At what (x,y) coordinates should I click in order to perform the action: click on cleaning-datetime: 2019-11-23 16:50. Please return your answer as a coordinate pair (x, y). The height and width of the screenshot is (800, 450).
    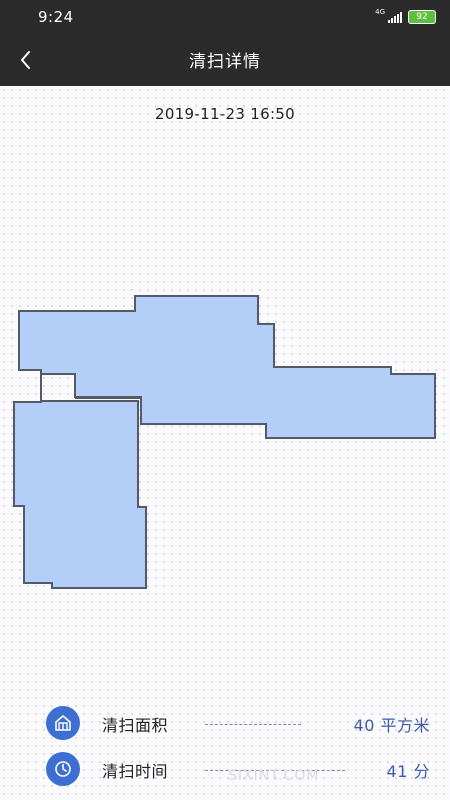
    Looking at the image, I should click on (225, 114).